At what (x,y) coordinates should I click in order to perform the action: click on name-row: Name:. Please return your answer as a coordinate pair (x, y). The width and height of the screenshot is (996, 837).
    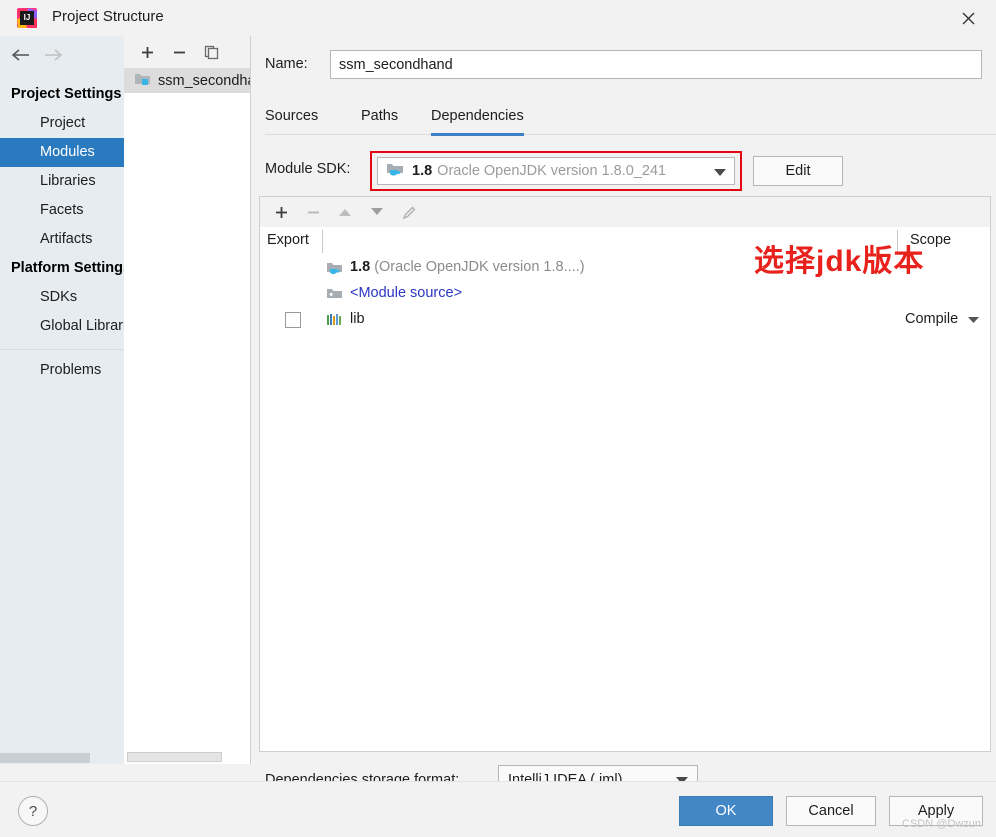
    Looking at the image, I should click on (623, 65).